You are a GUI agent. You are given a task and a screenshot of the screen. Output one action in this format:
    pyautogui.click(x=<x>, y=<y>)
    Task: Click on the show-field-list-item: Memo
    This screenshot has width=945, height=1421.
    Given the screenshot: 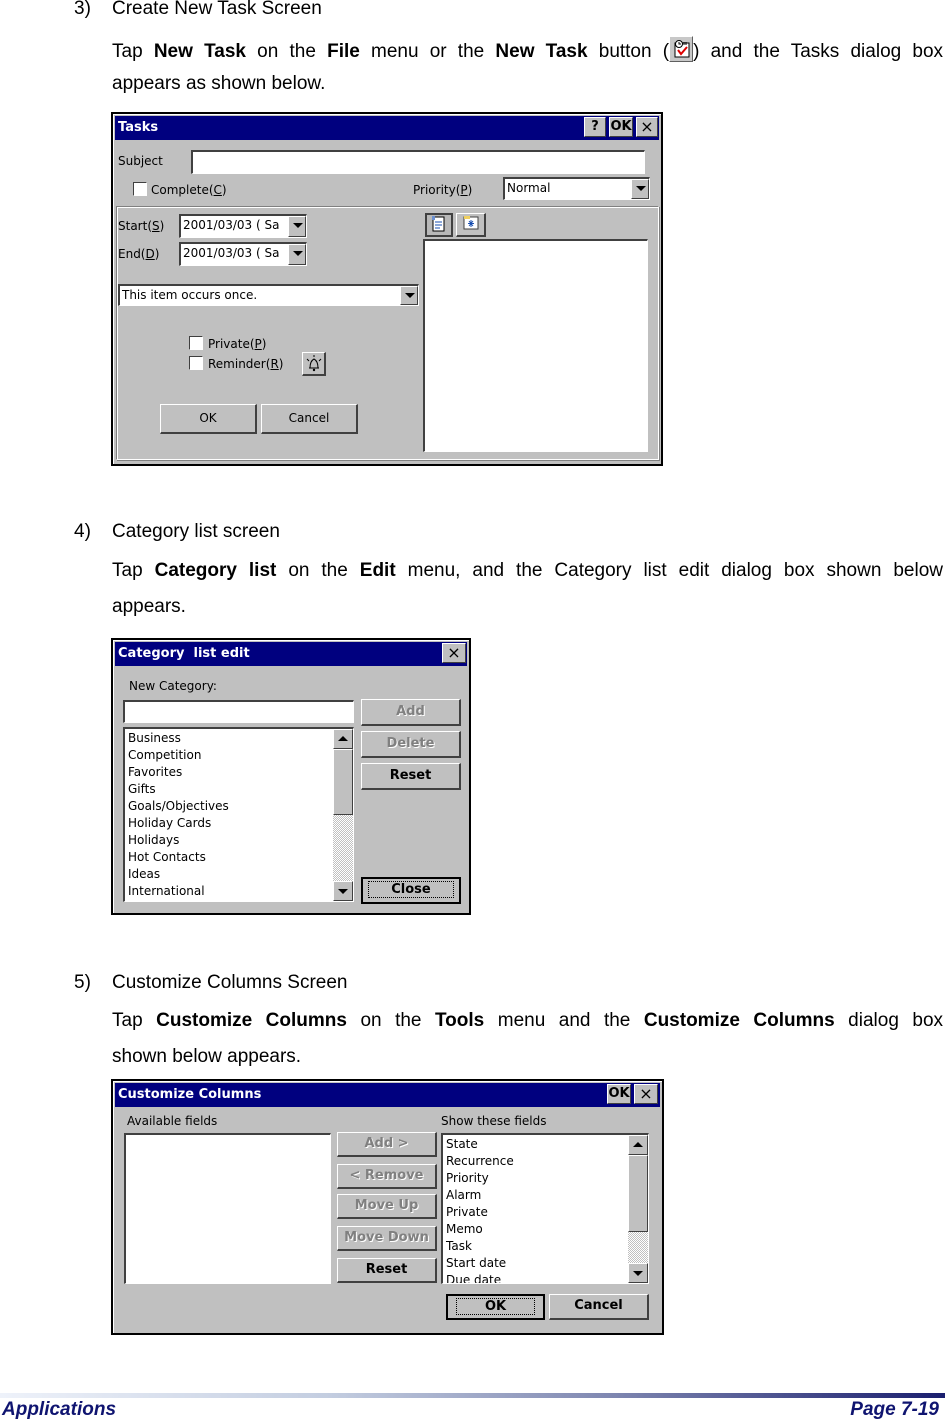 What is the action you would take?
    pyautogui.click(x=480, y=1229)
    